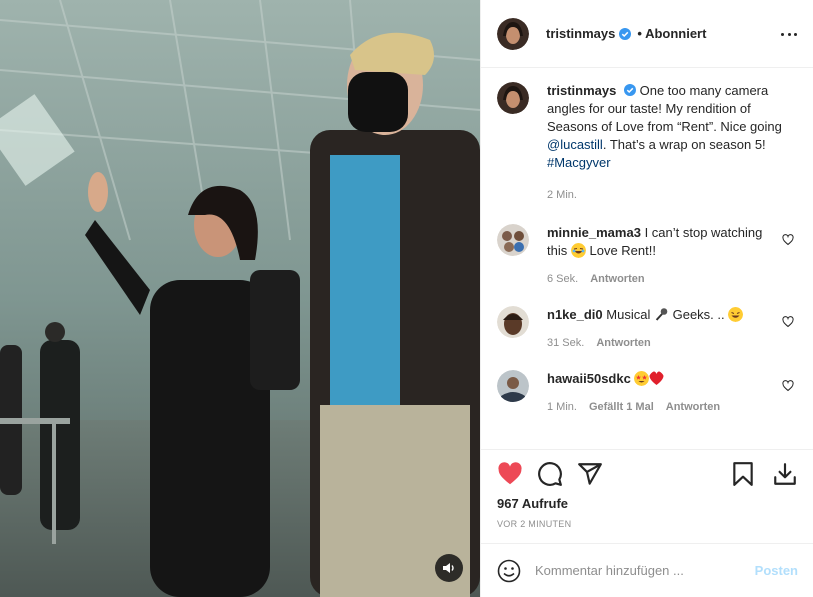 The image size is (813, 597). I want to click on joy-emoji-icon, so click(578, 250).